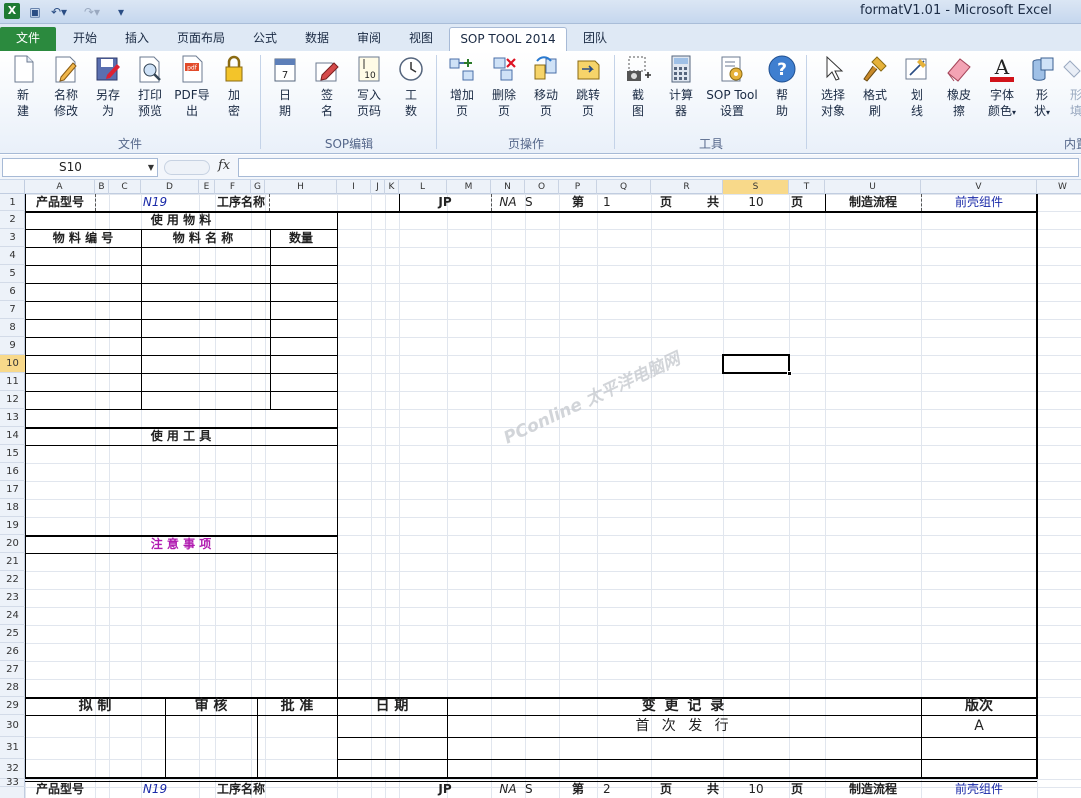 The image size is (1081, 798). What do you see at coordinates (327, 86) in the screenshot?
I see `signature-button: 签名` at bounding box center [327, 86].